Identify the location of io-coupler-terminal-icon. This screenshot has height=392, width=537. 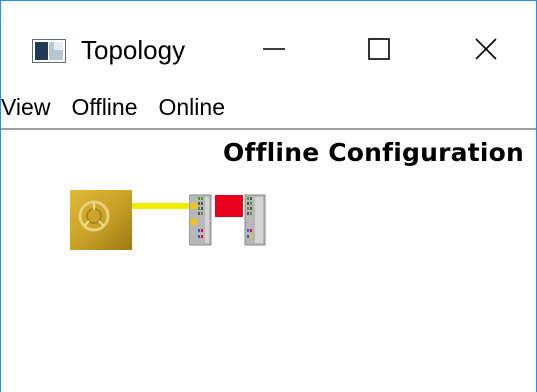
(230, 219).